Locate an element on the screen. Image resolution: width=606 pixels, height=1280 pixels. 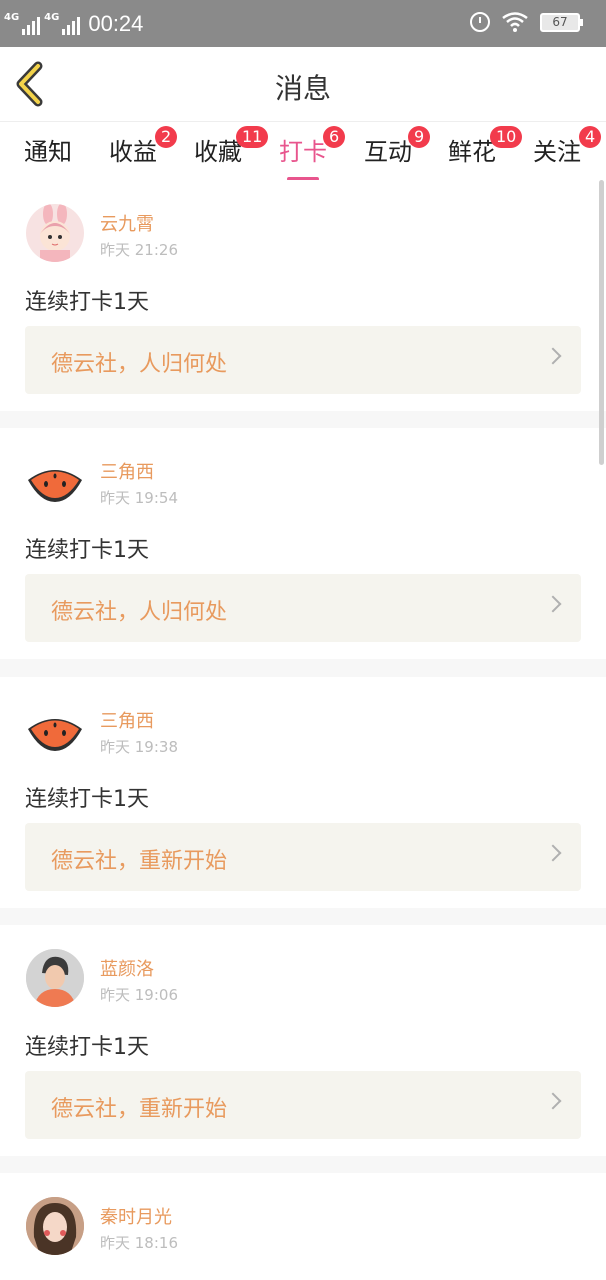
tab-notifications: 通知 is located at coordinates (48, 149).